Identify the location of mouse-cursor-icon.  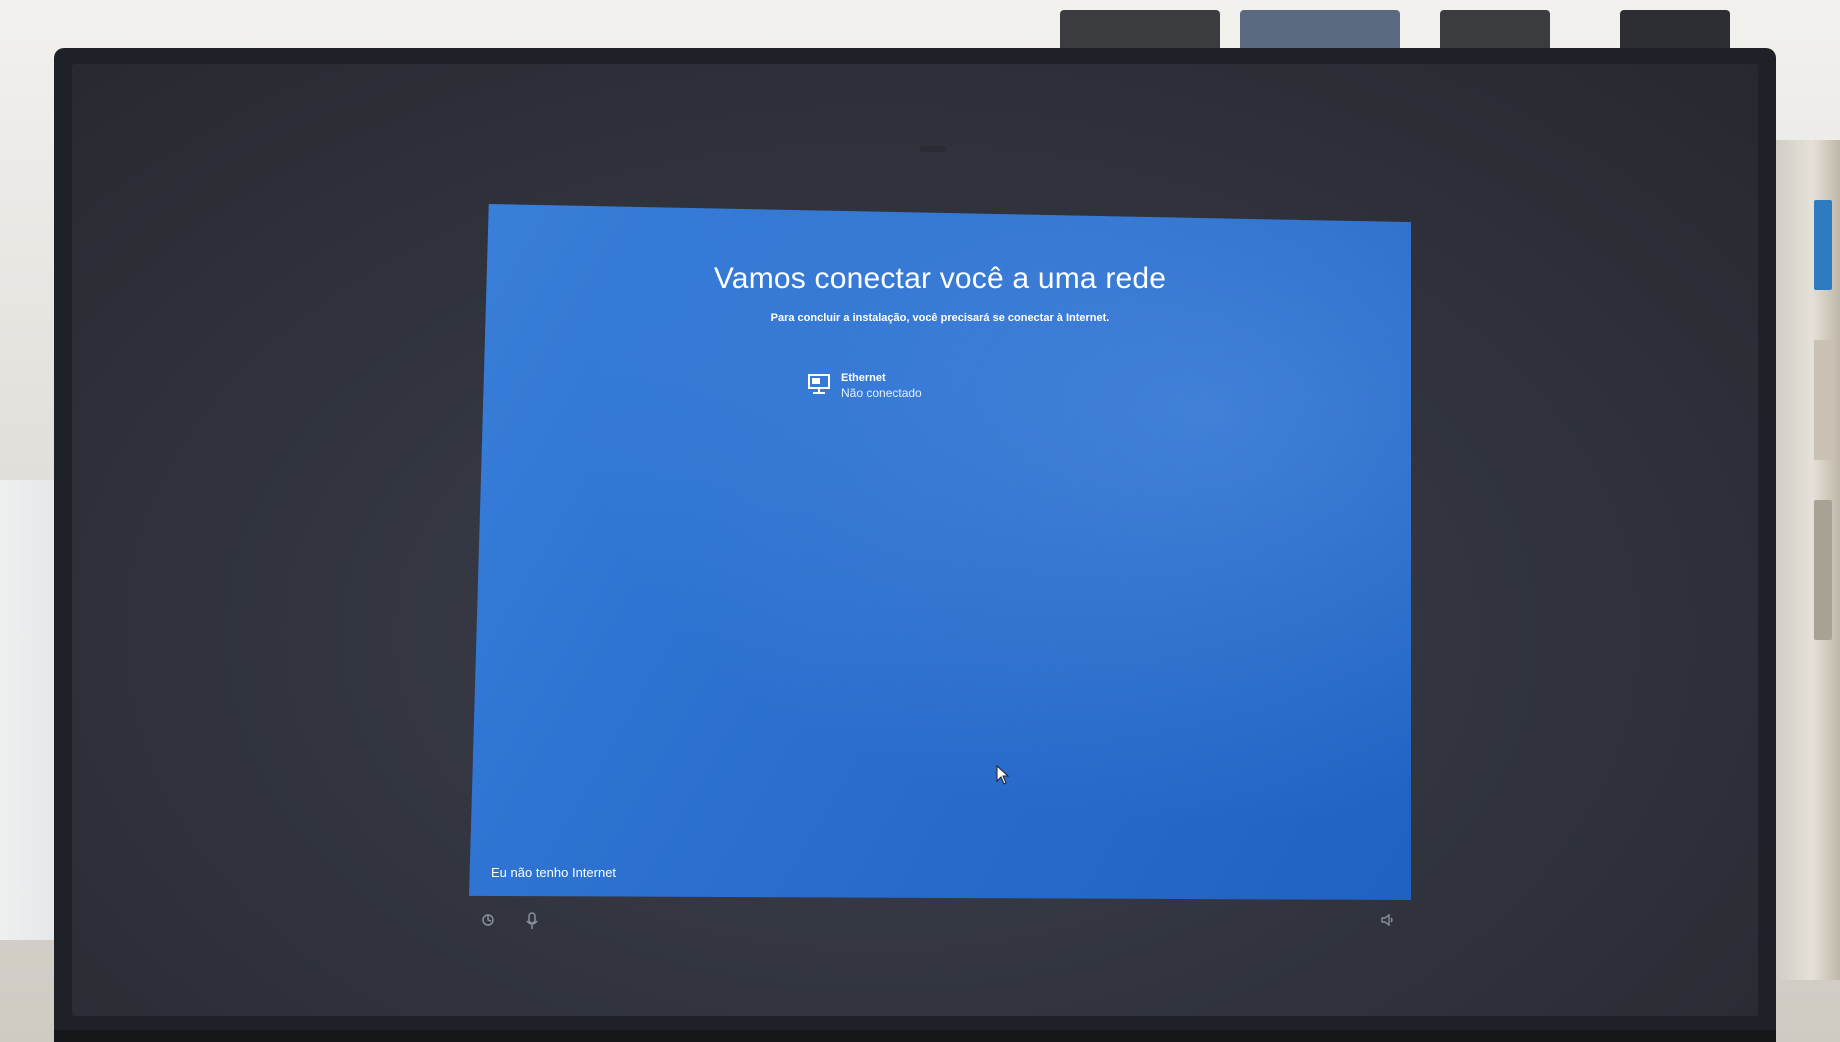
(1003, 775).